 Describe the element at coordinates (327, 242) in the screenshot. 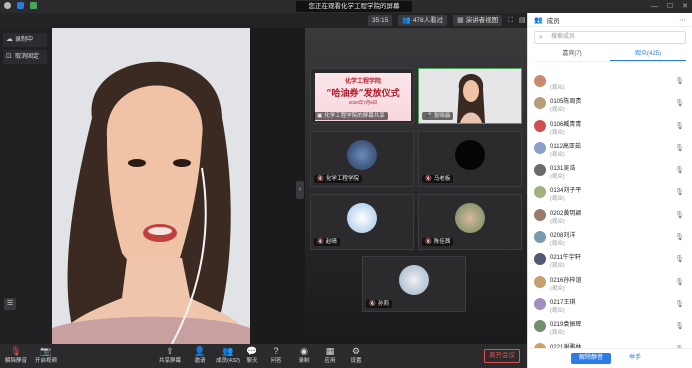

I see `tile-name-tag: 🔇 赵晴` at that location.